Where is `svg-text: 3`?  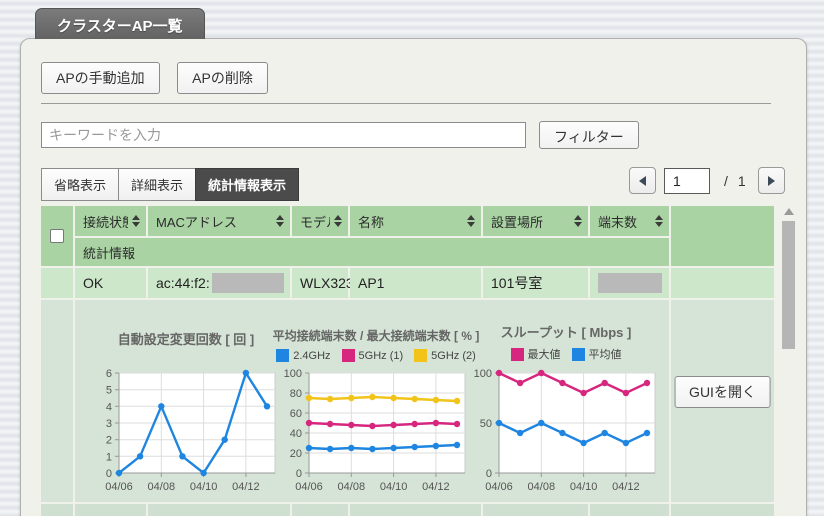
svg-text: 3 is located at coordinates (109, 424).